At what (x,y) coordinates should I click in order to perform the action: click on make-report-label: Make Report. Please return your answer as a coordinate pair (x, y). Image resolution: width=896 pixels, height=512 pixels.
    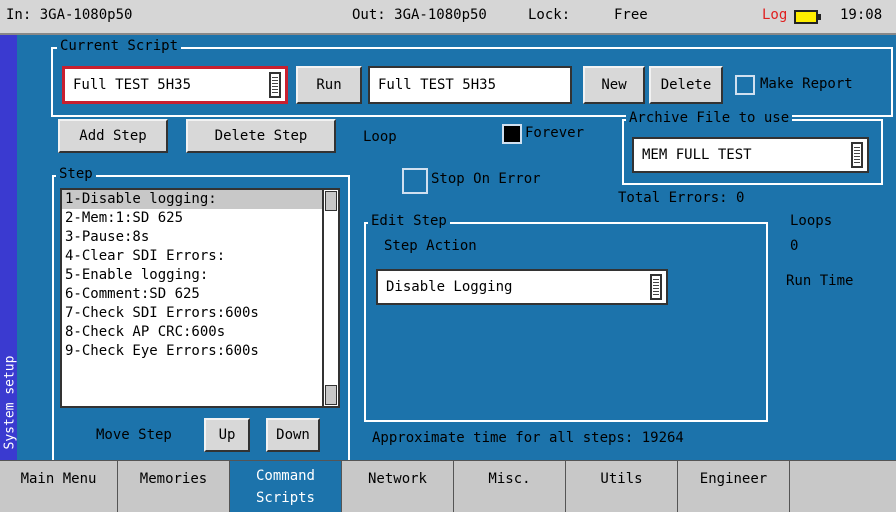
    Looking at the image, I should click on (806, 84).